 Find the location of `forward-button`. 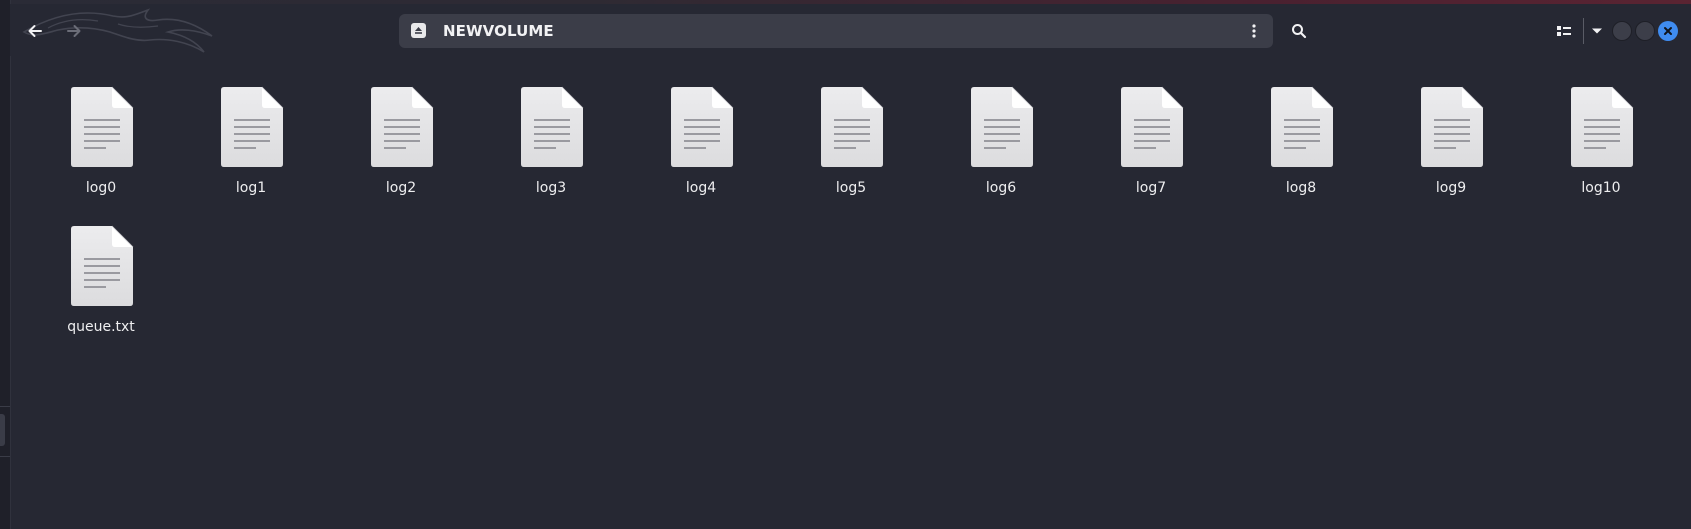

forward-button is located at coordinates (74, 31).